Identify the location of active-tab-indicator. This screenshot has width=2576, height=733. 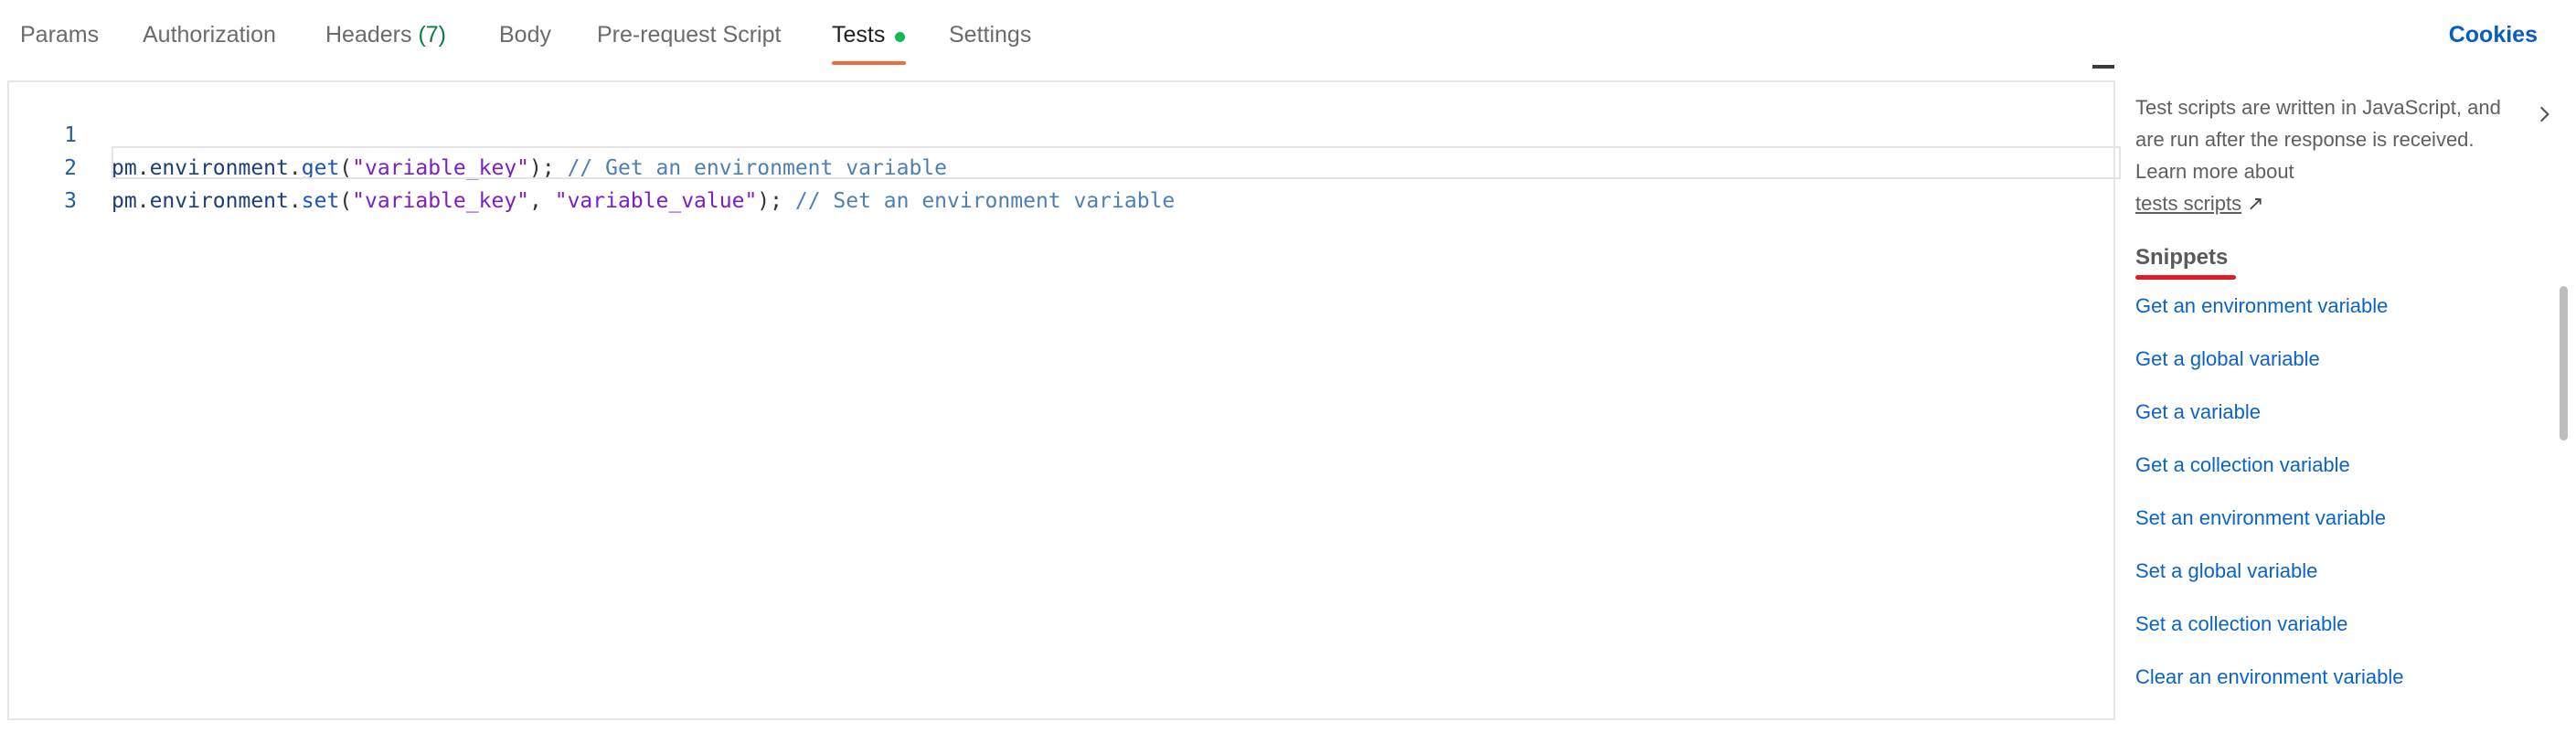
(869, 63).